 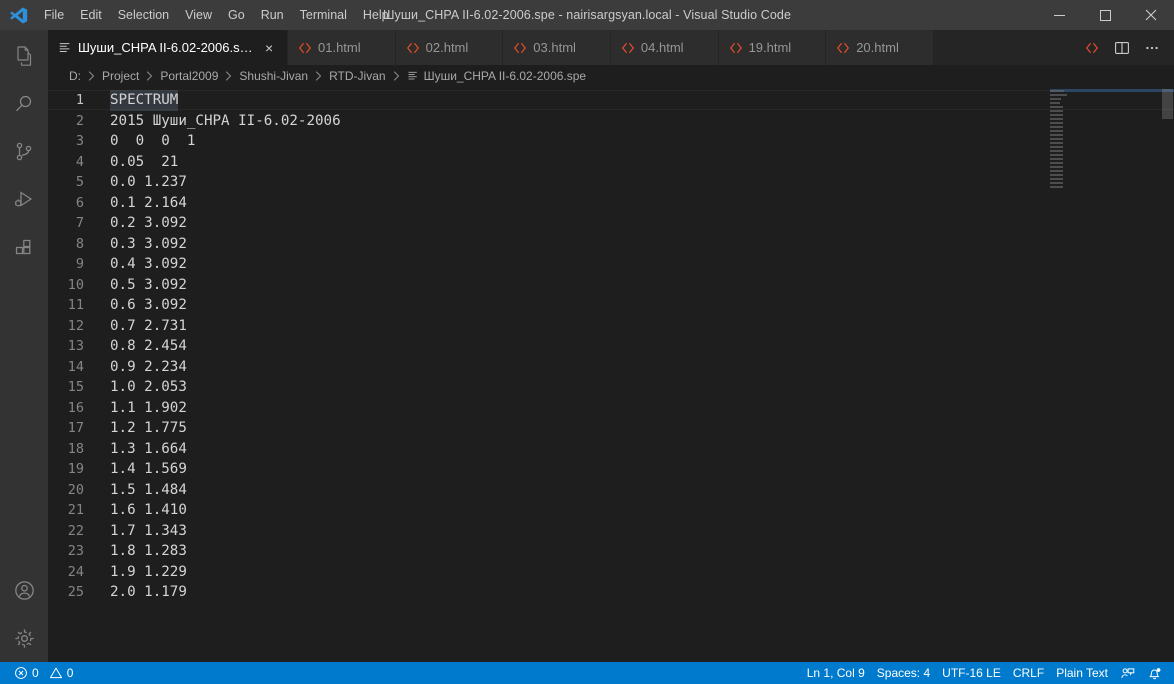 What do you see at coordinates (903, 673) in the screenshot?
I see `status-indentation: Spaces: 4` at bounding box center [903, 673].